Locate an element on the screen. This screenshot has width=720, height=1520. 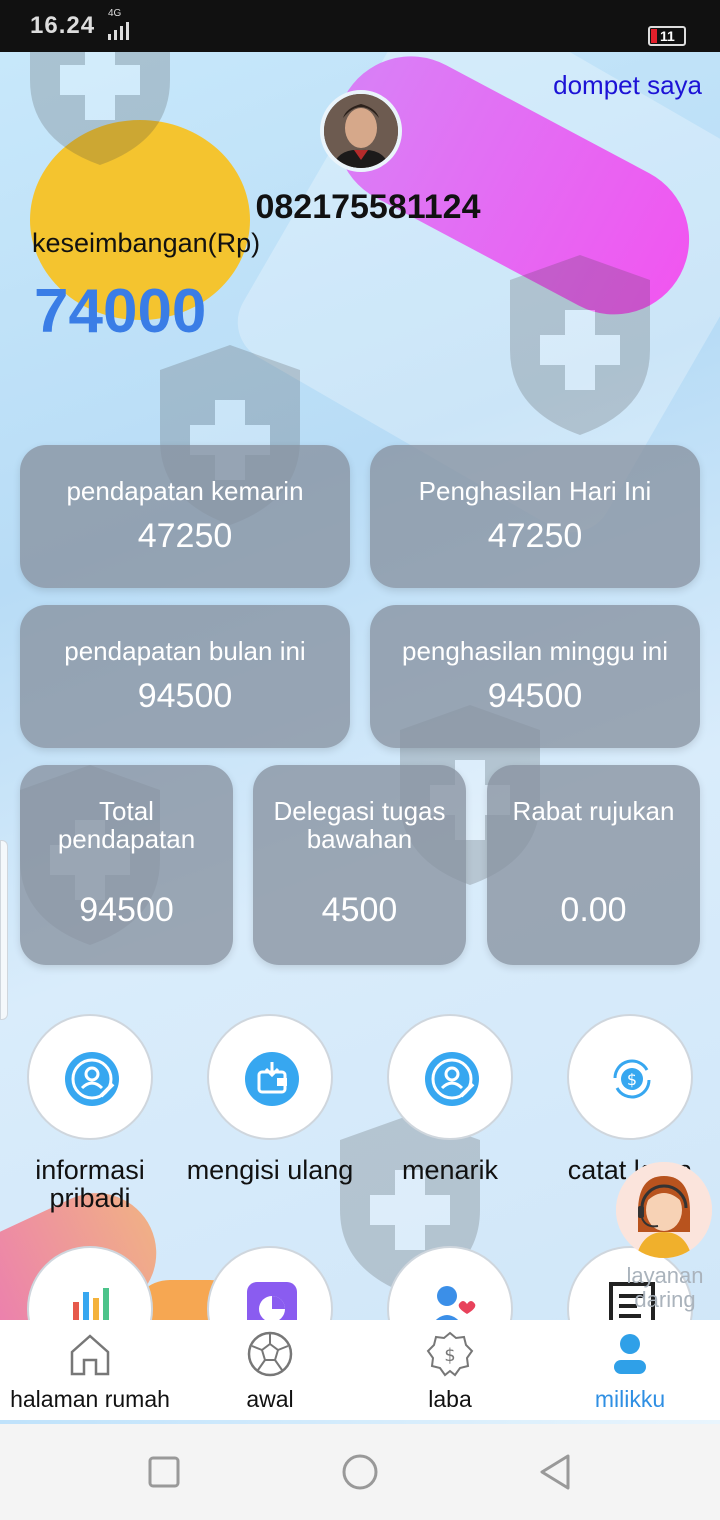
battery-icon: 11 is located at coordinates (667, 36).